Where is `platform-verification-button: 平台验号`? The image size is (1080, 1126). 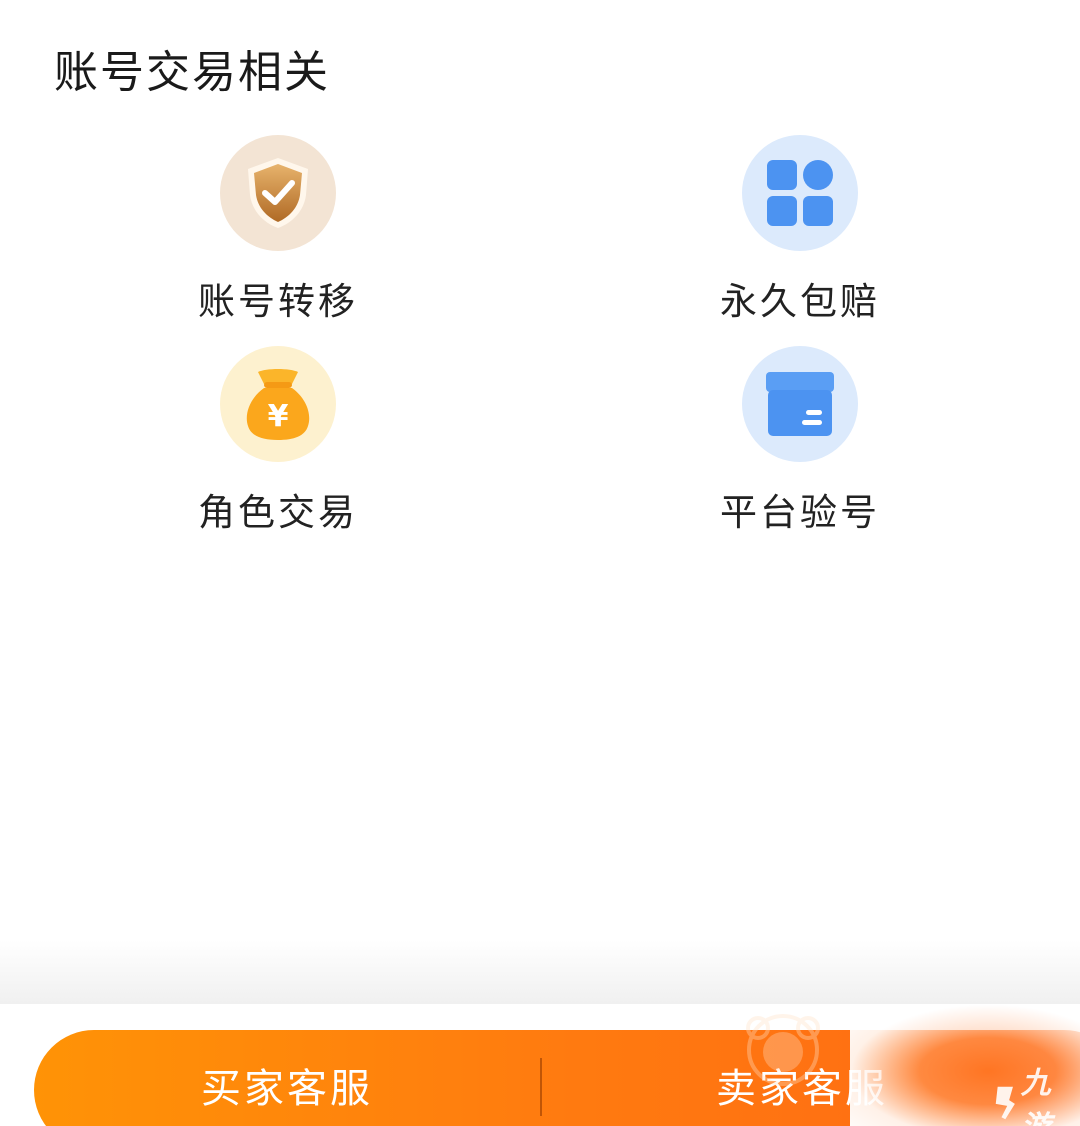 platform-verification-button: 平台验号 is located at coordinates (800, 441).